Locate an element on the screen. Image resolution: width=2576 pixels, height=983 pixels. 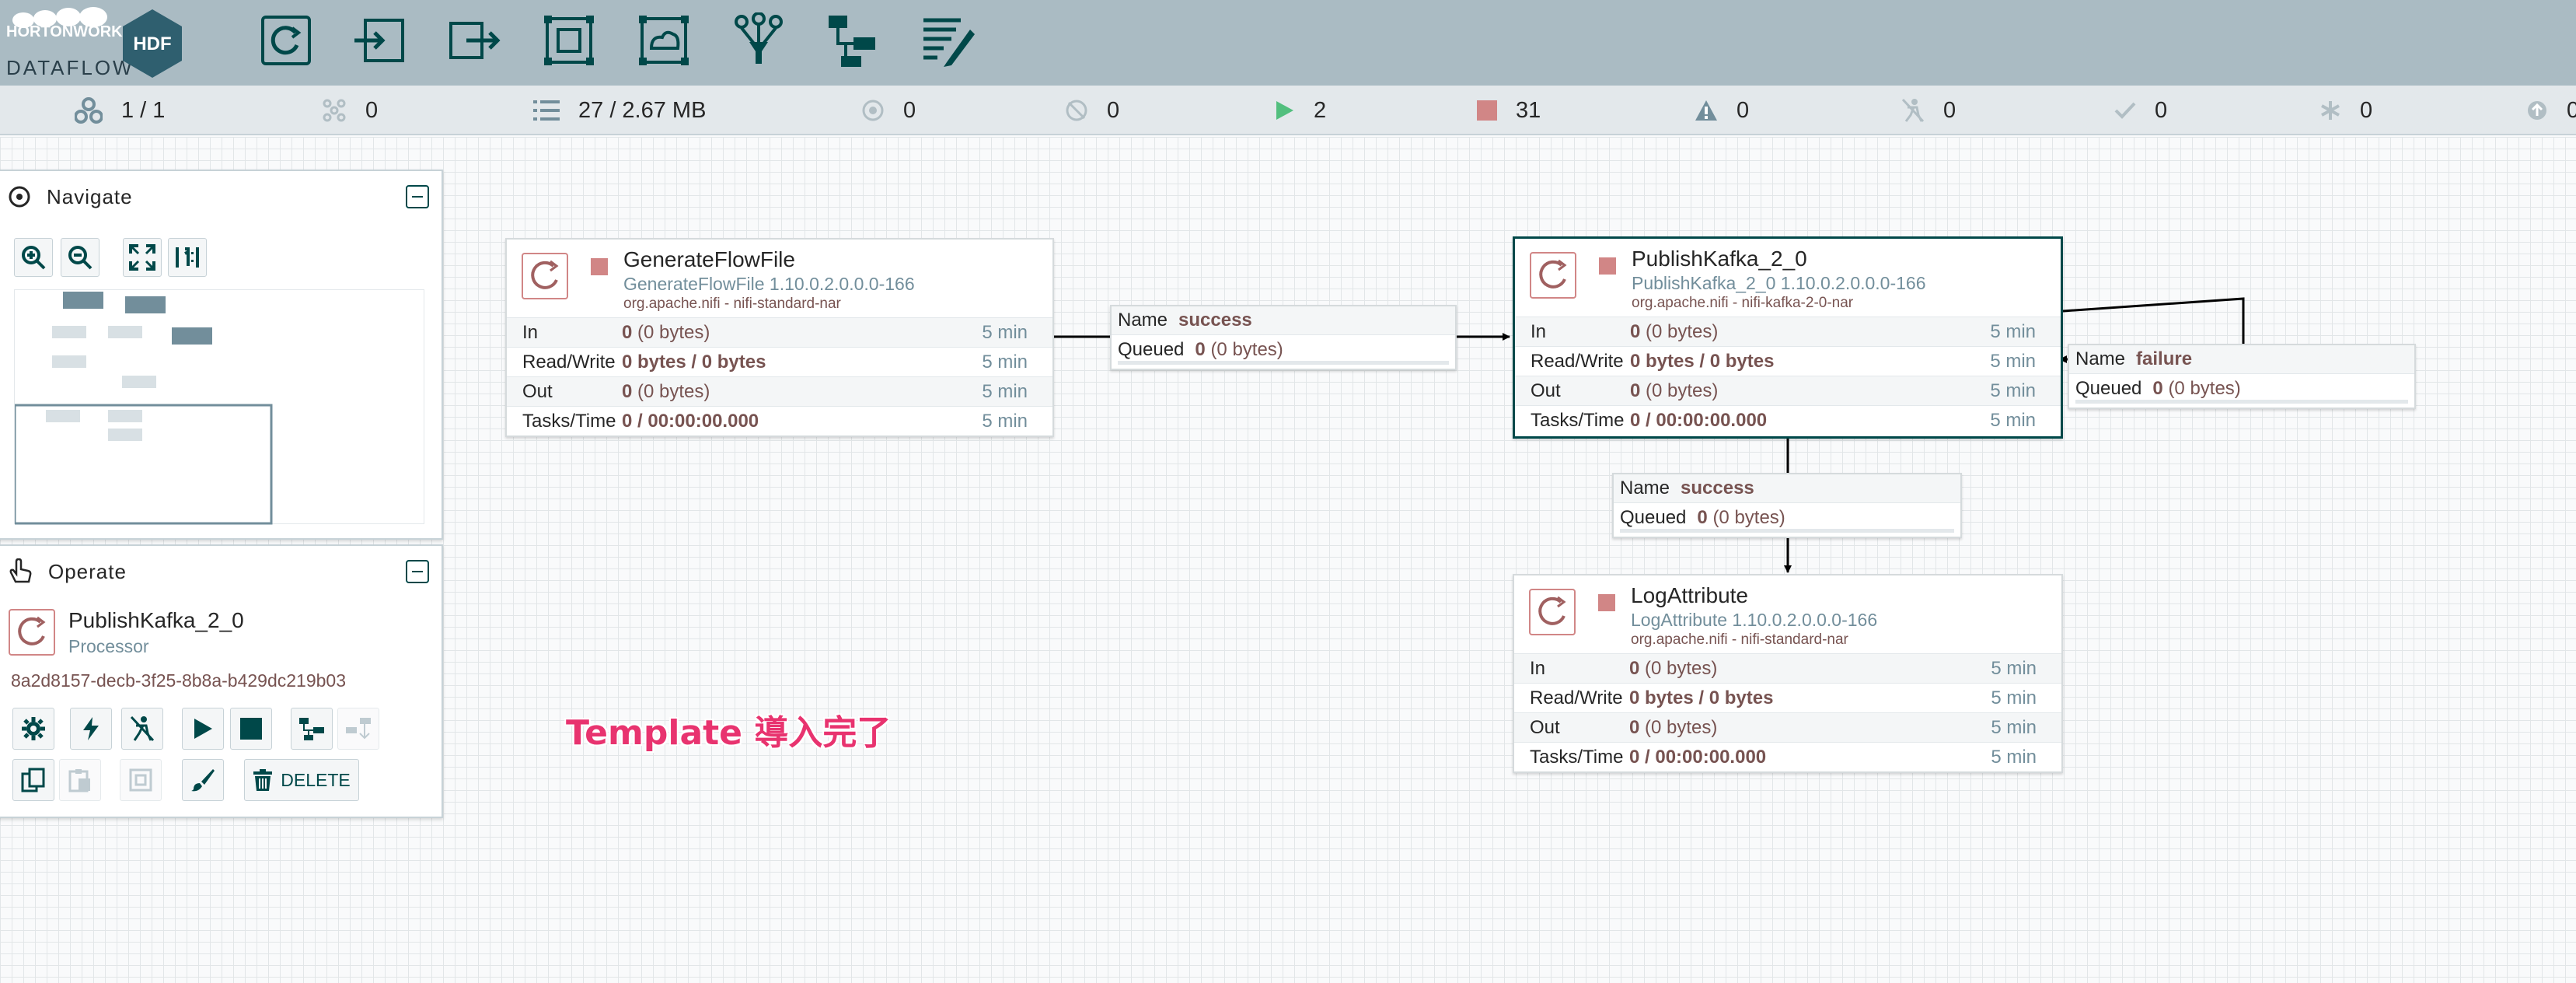
connection-failure-publish-self: Name failure Queued 0 (0 bytes) is located at coordinates (2242, 376).